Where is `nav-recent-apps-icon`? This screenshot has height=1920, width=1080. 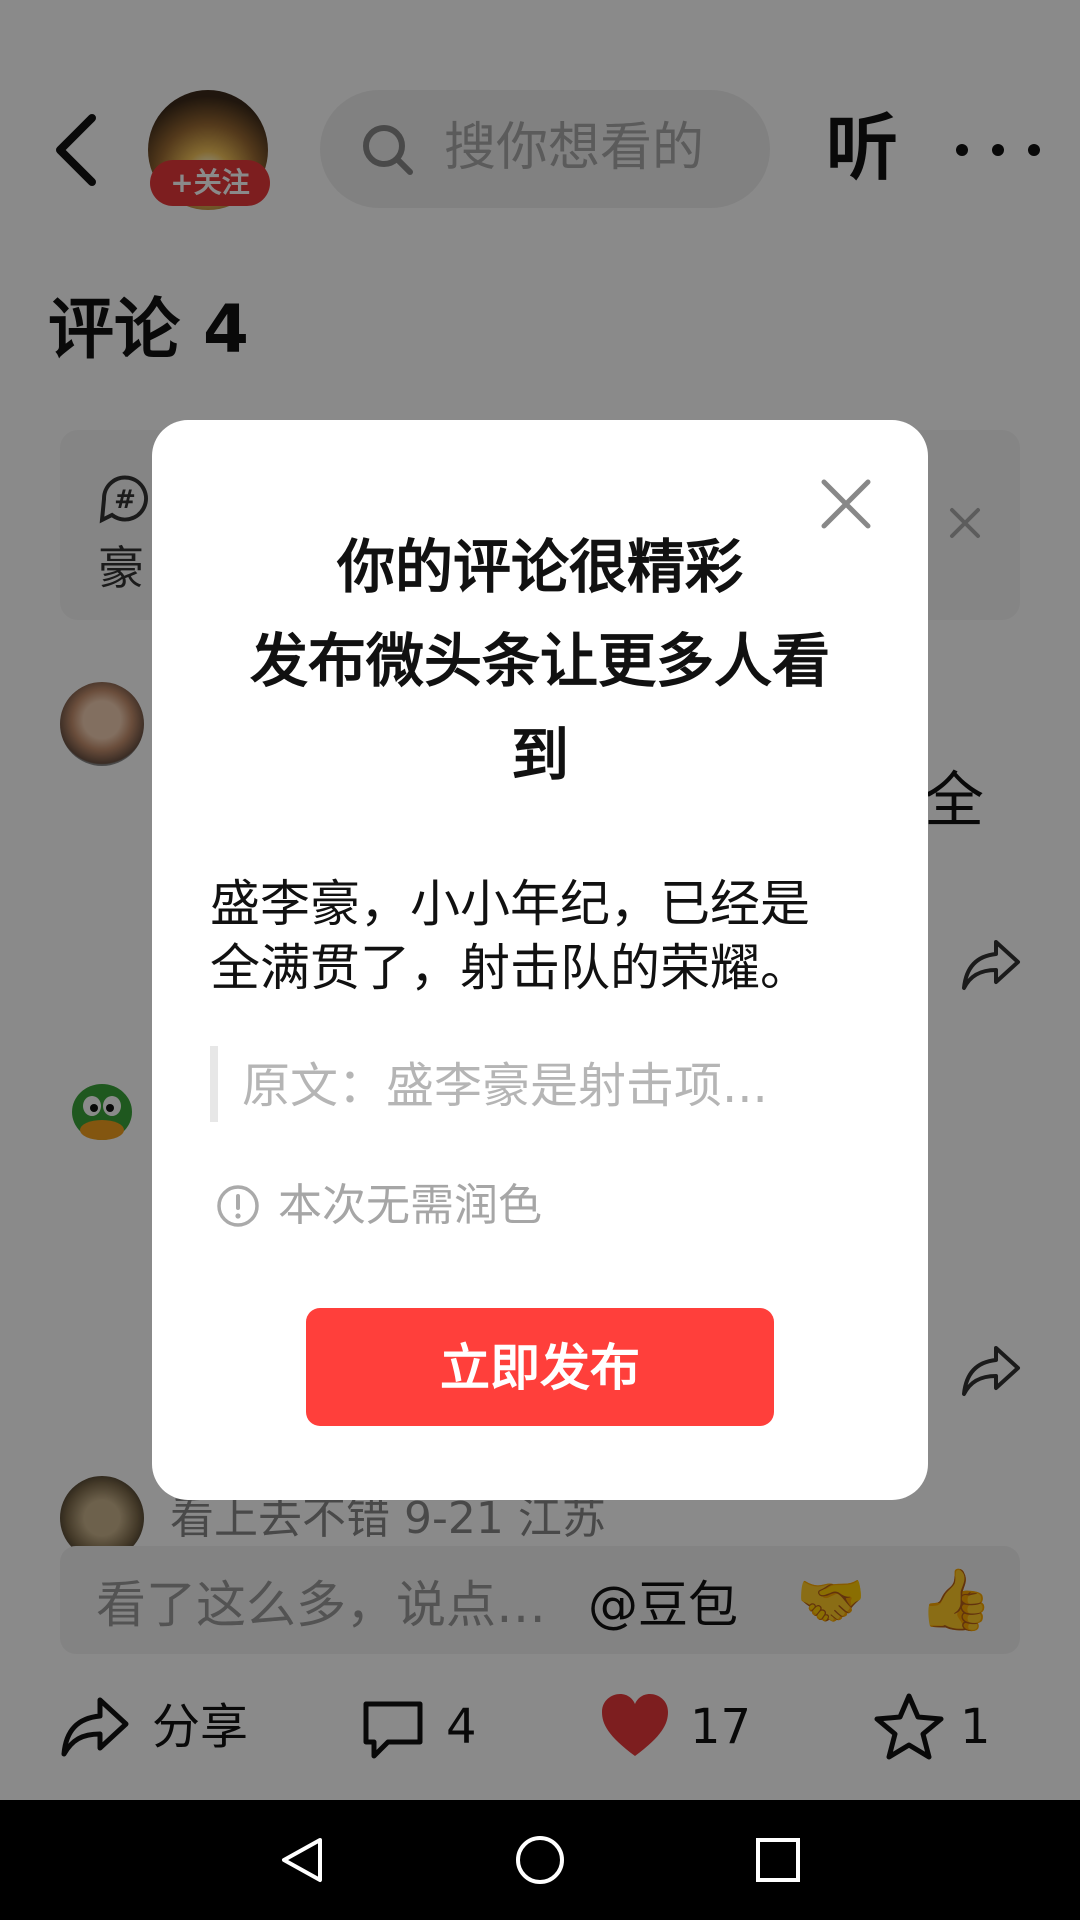 nav-recent-apps-icon is located at coordinates (778, 1860).